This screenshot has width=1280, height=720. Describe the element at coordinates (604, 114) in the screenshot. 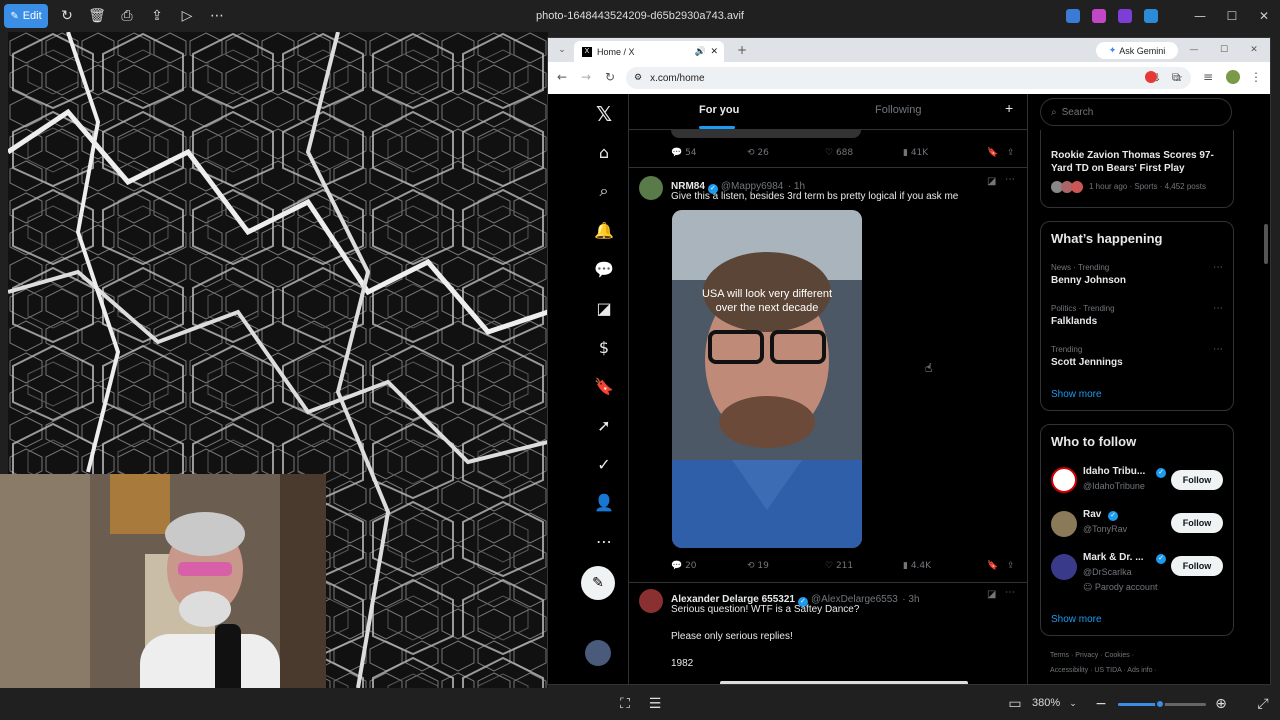

I see `x-logo-icon: 𝕏` at that location.